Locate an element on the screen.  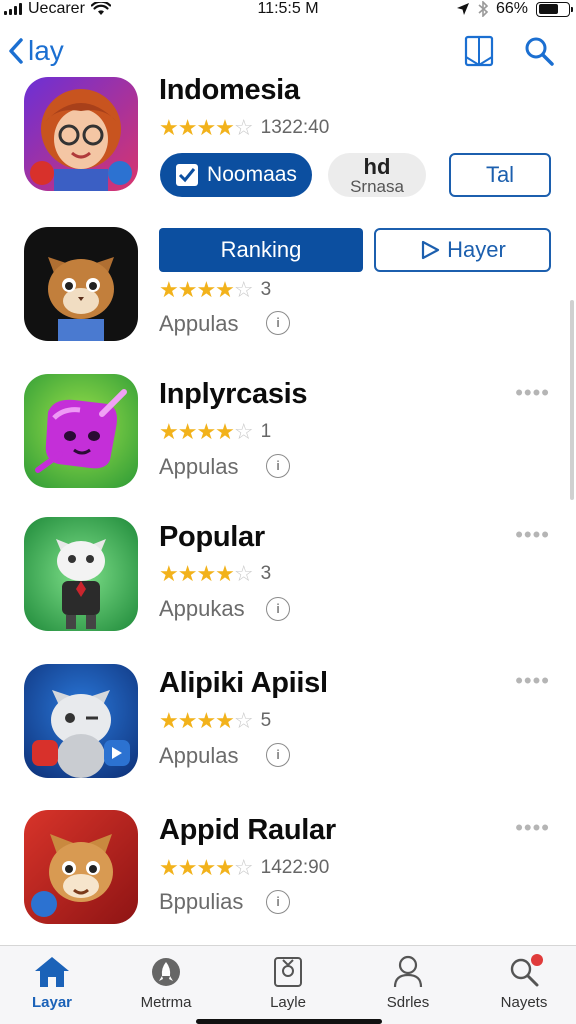
rating-count: 1422:90 is located at coordinates (295, 867).